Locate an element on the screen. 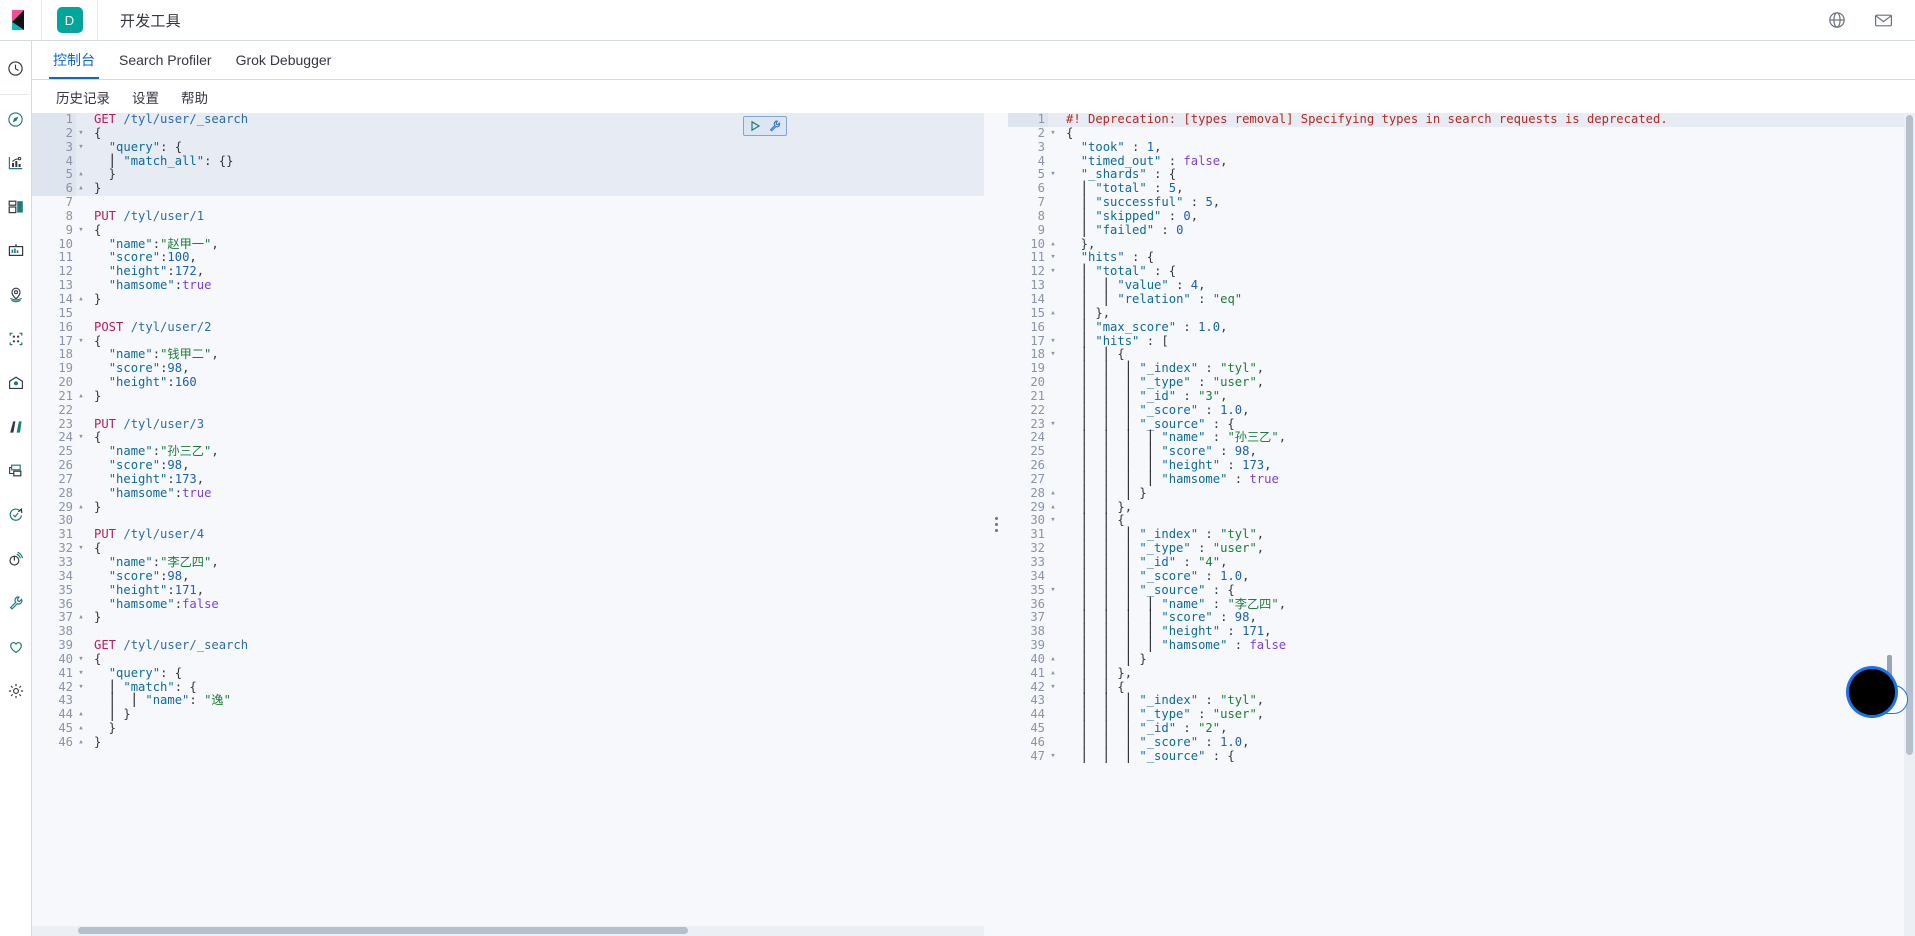 The image size is (1915, 936). sidebar-item-maps is located at coordinates (16, 294).